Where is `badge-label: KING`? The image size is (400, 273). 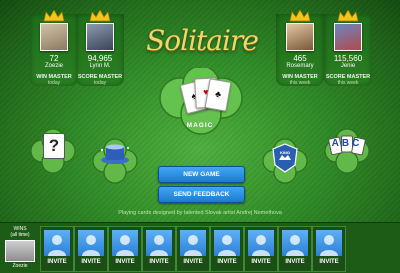 badge-label: KING is located at coordinates (285, 152).